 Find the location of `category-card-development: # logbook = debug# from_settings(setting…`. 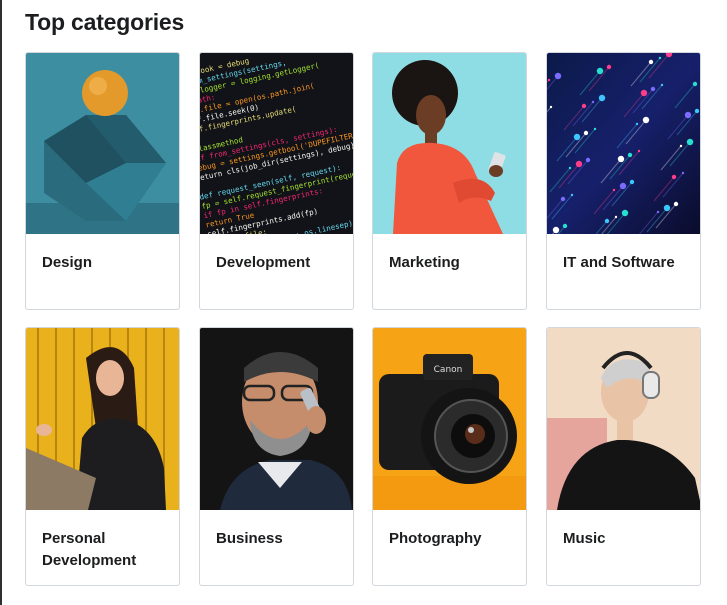

category-card-development: # logbook = debug# from_settings(setting… is located at coordinates (276, 181).